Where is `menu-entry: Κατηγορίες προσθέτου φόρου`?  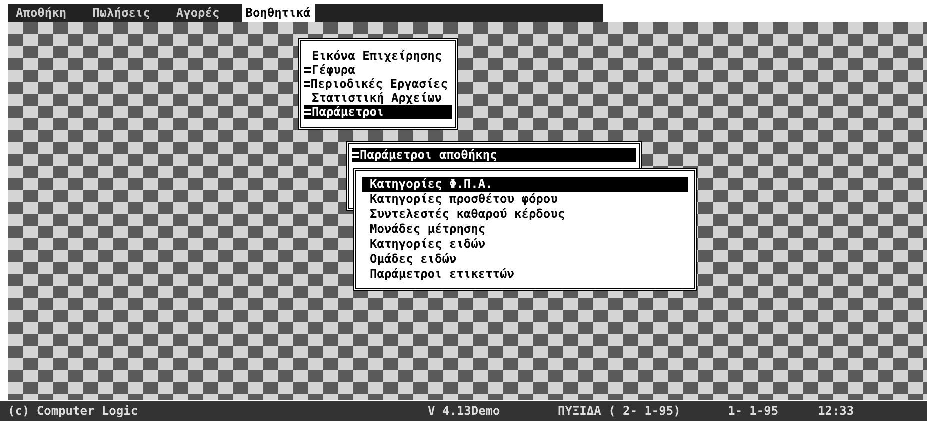
menu-entry: Κατηγορίες προσθέτου φόρου is located at coordinates (525, 199).